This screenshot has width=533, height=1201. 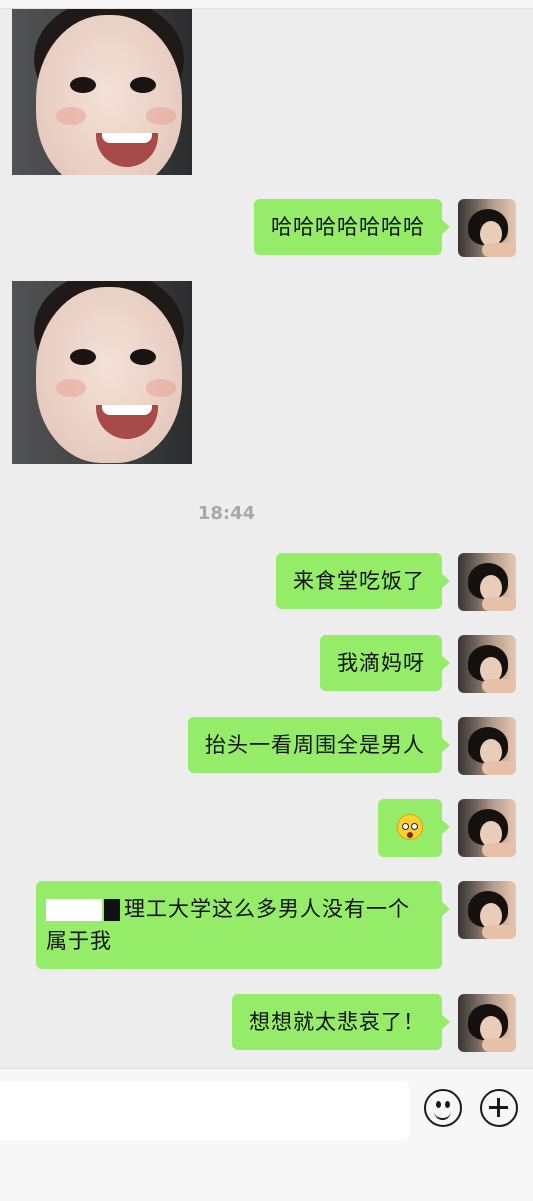 What do you see at coordinates (443, 1108) in the screenshot?
I see `emoji-smile-icon` at bounding box center [443, 1108].